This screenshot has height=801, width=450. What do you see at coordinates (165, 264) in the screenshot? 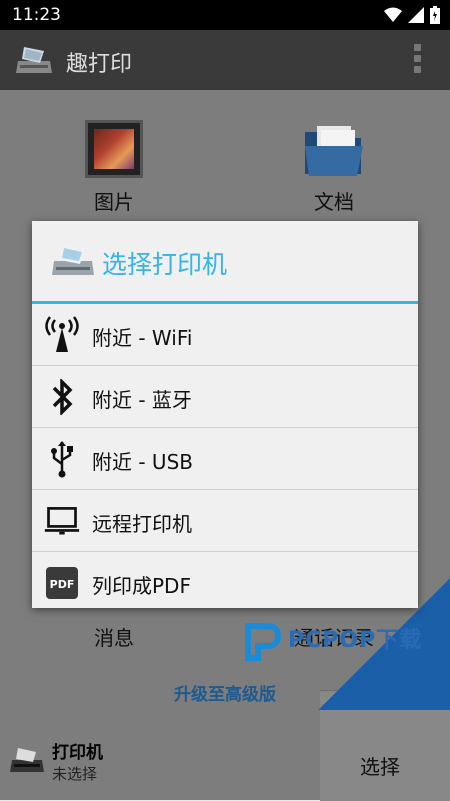
I see `dialog-title: 选择打印机` at bounding box center [165, 264].